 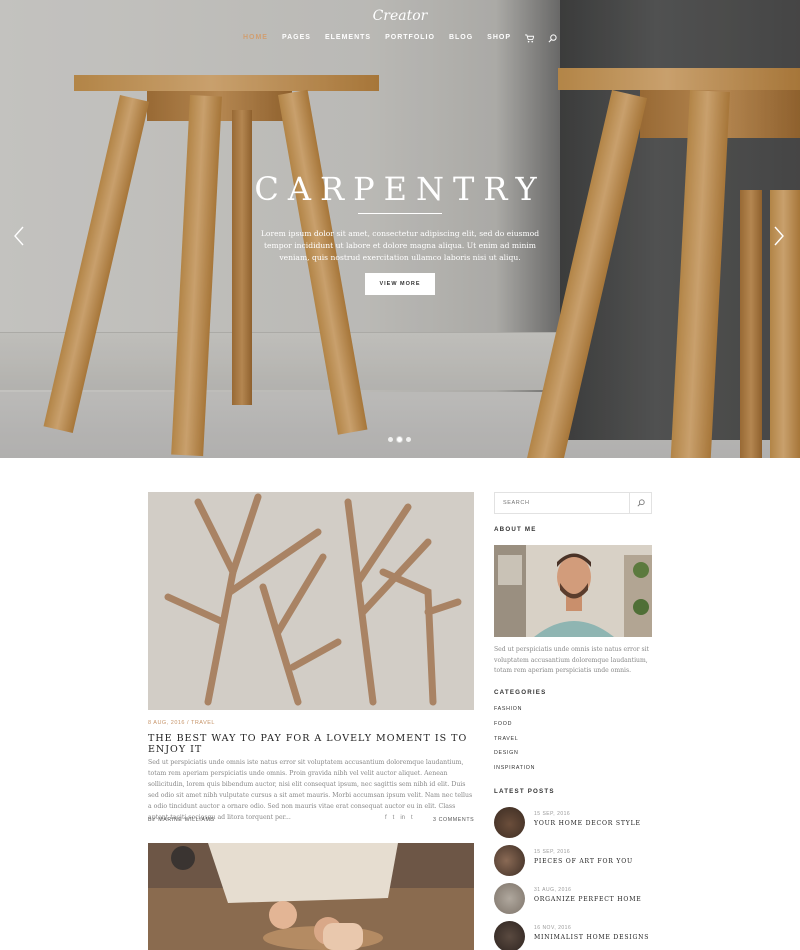 What do you see at coordinates (524, 791) in the screenshot?
I see `latest-posts-heading: LATEST POSTS` at bounding box center [524, 791].